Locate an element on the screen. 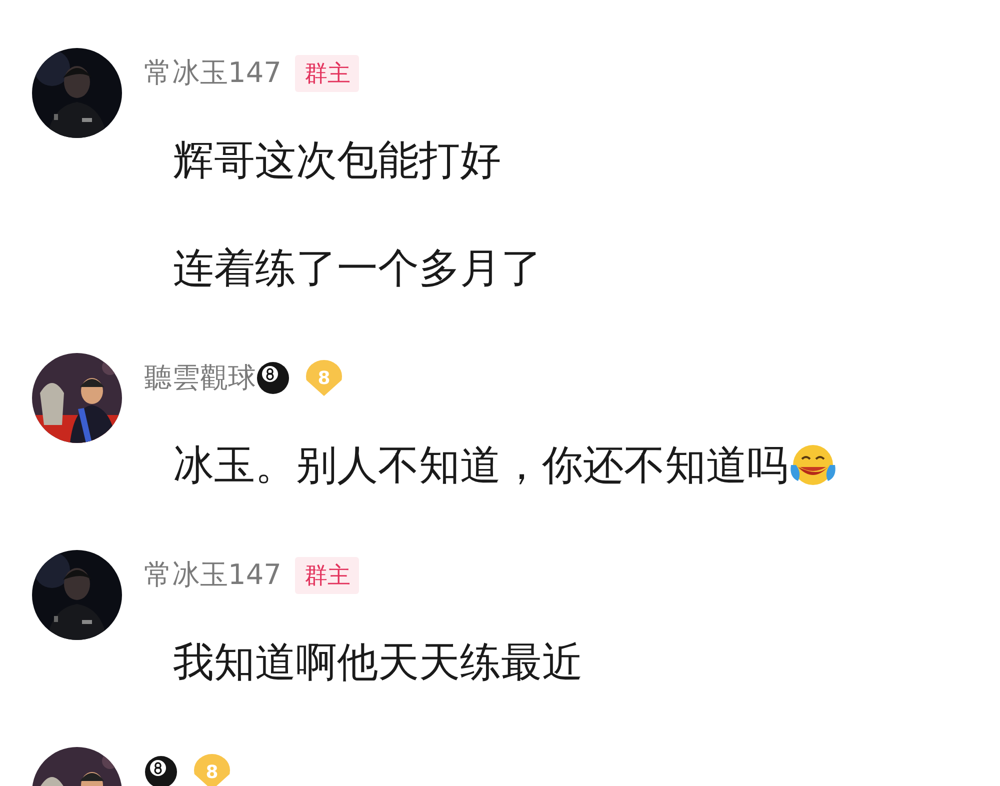  message-text: 辉哥这次包能打好 is located at coordinates (337, 160).